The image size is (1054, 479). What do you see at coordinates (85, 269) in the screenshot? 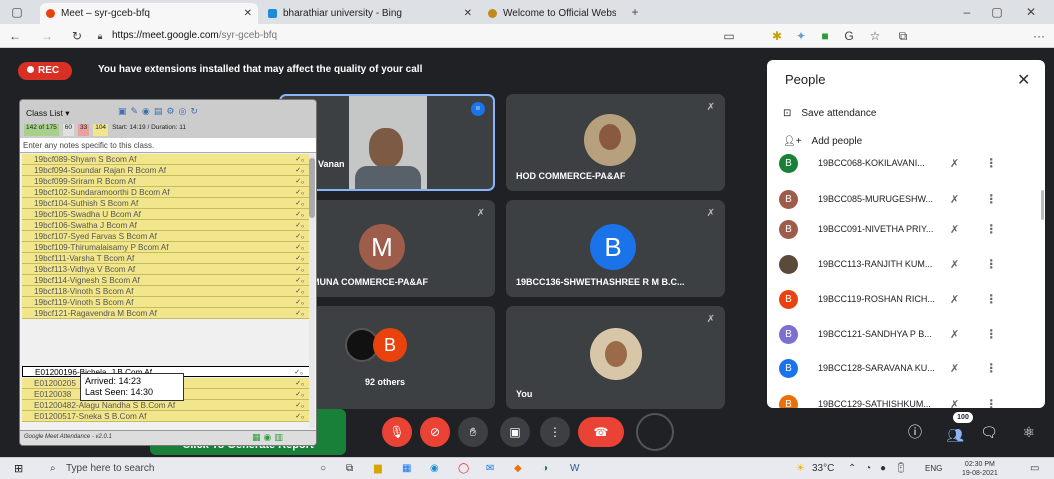
I see `student-name: 19bcf113-Vidhya V Bcom Af` at bounding box center [85, 269].